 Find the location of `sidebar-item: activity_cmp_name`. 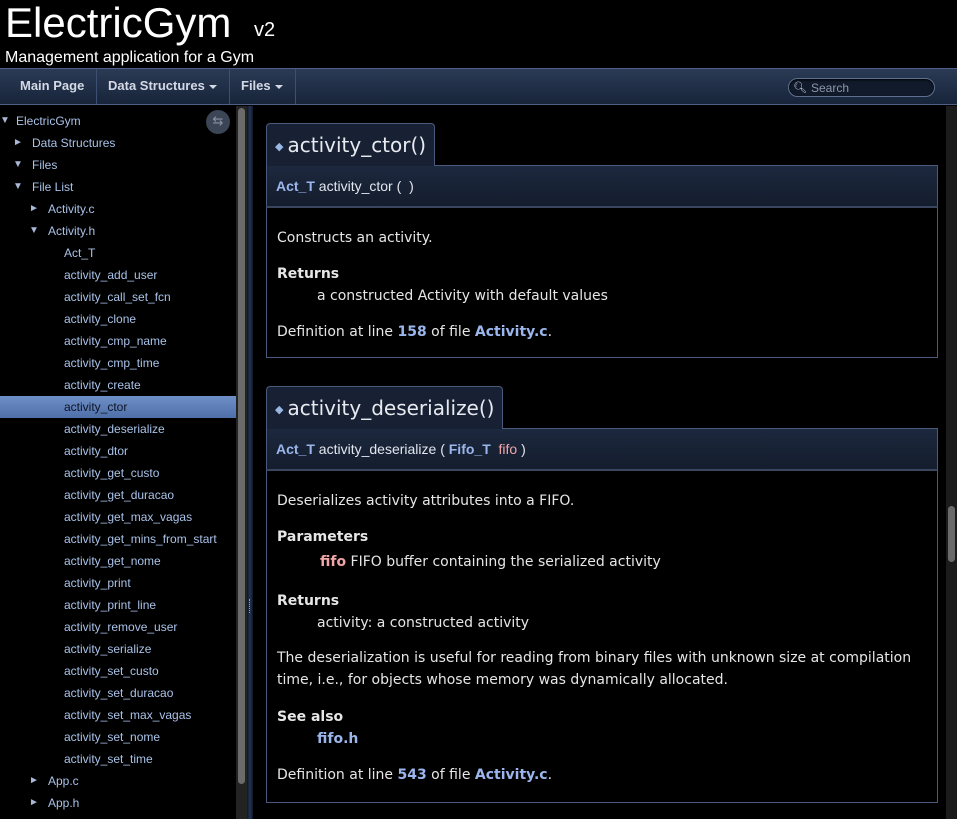

sidebar-item: activity_cmp_name is located at coordinates (118, 341).